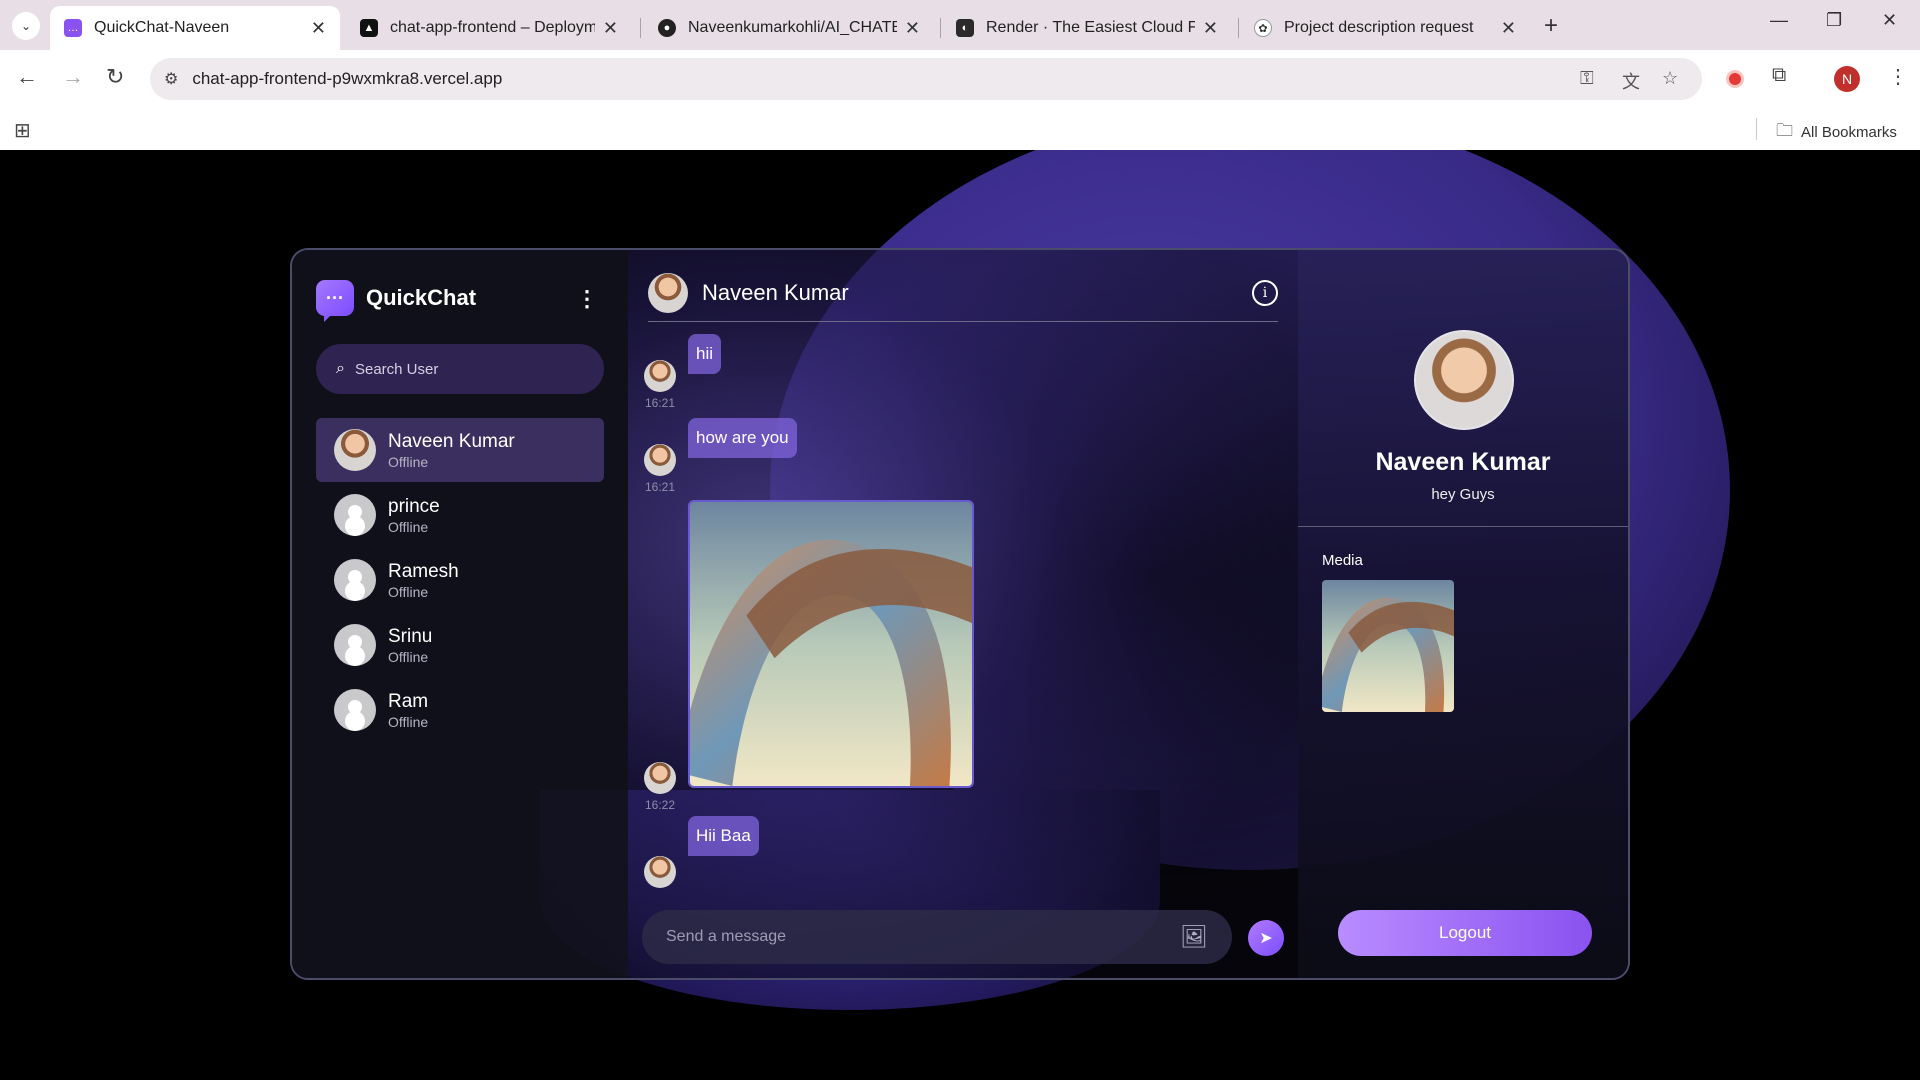  What do you see at coordinates (26, 26) in the screenshot?
I see `tab-search-button: ⌄` at bounding box center [26, 26].